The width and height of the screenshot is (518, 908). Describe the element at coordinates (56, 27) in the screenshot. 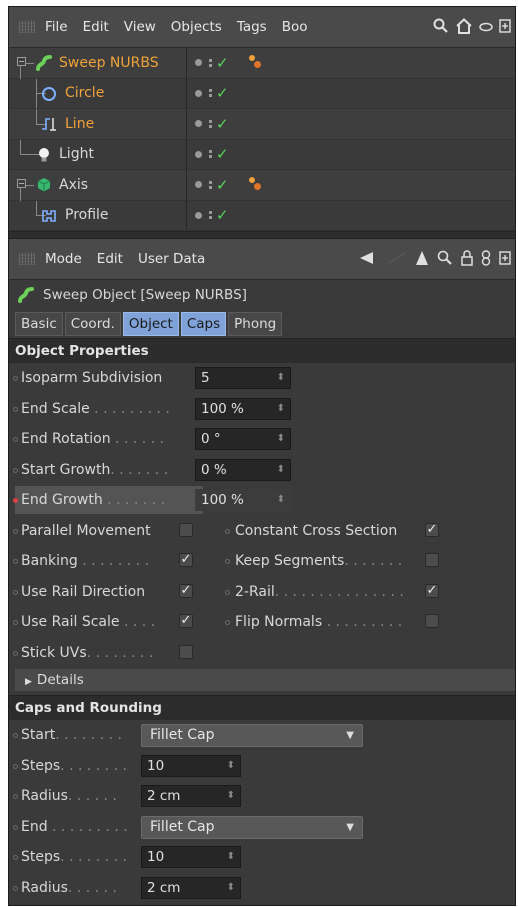

I see `menu-file: File` at that location.